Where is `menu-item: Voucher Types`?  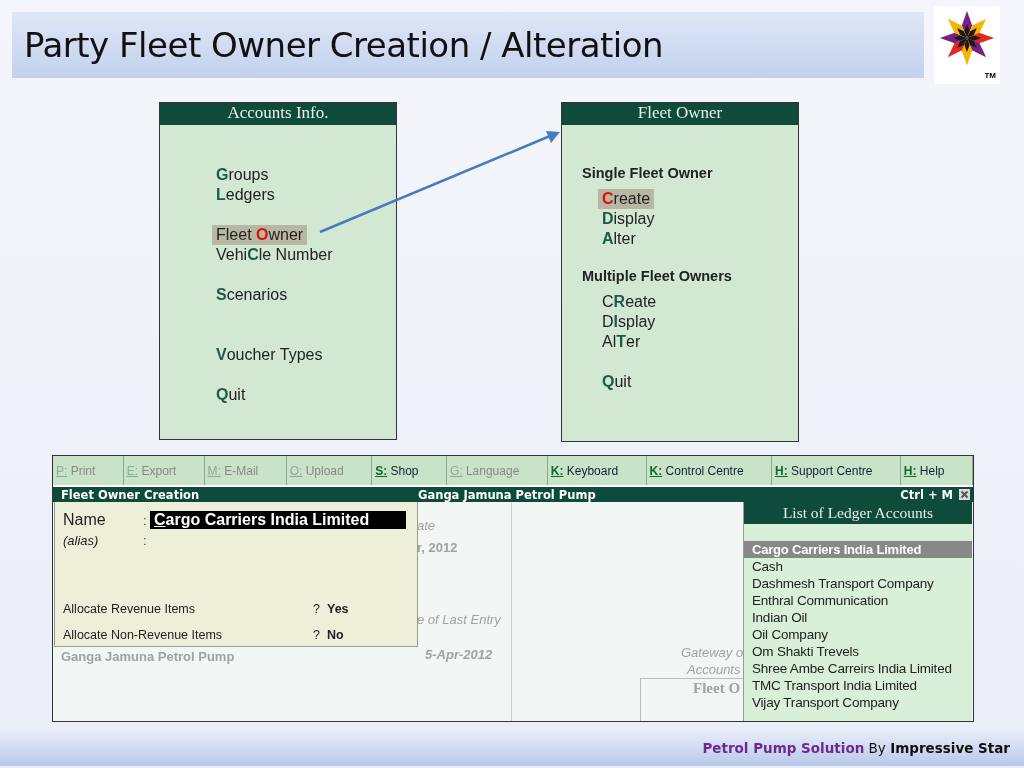
menu-item: Voucher Types is located at coordinates (269, 355).